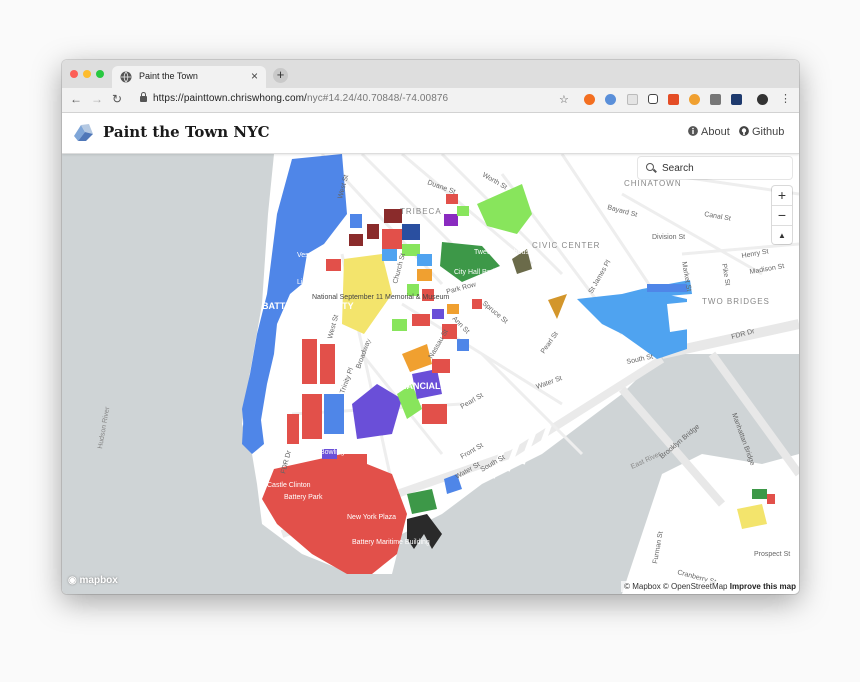 The width and height of the screenshot is (860, 682). Describe the element at coordinates (653, 99) in the screenshot. I see `pocket-icon` at that location.